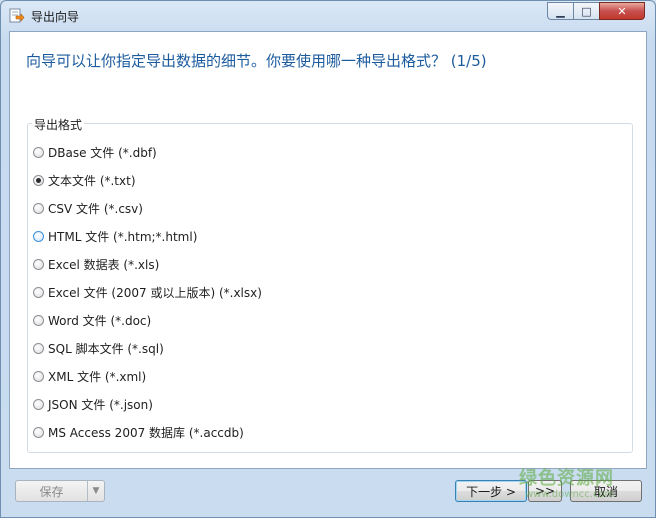  Describe the element at coordinates (17, 15) in the screenshot. I see `export-wizard-icon` at that location.